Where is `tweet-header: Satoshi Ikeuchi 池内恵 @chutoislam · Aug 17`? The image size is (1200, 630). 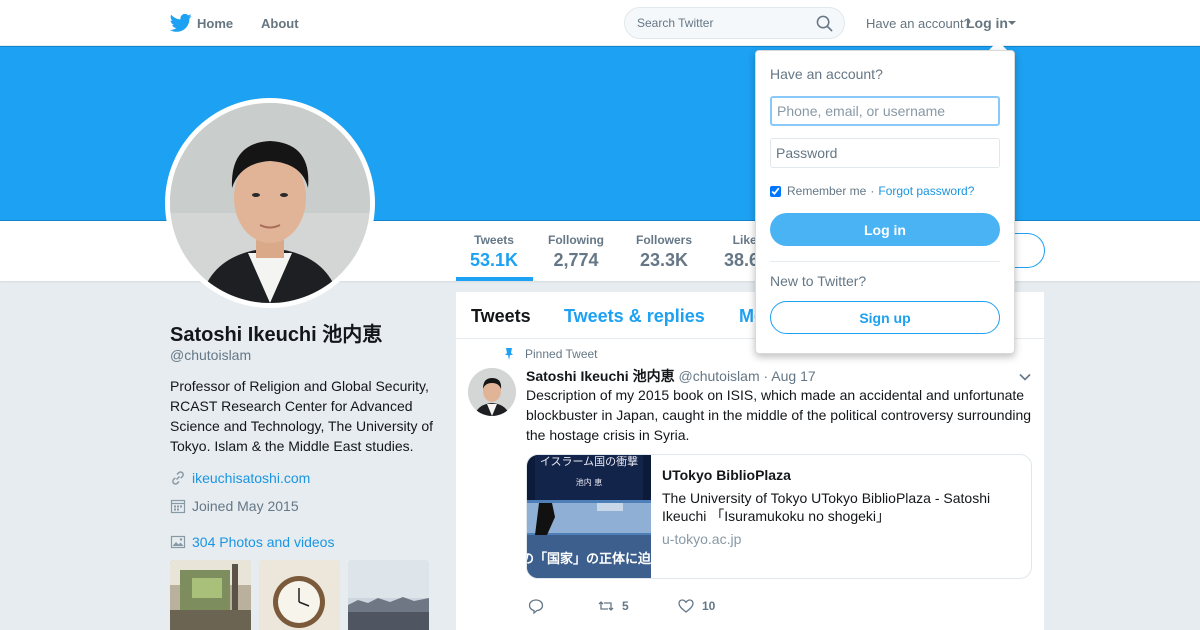 tweet-header: Satoshi Ikeuchi 池内恵 @chutoislam · Aug 17 is located at coordinates (671, 376).